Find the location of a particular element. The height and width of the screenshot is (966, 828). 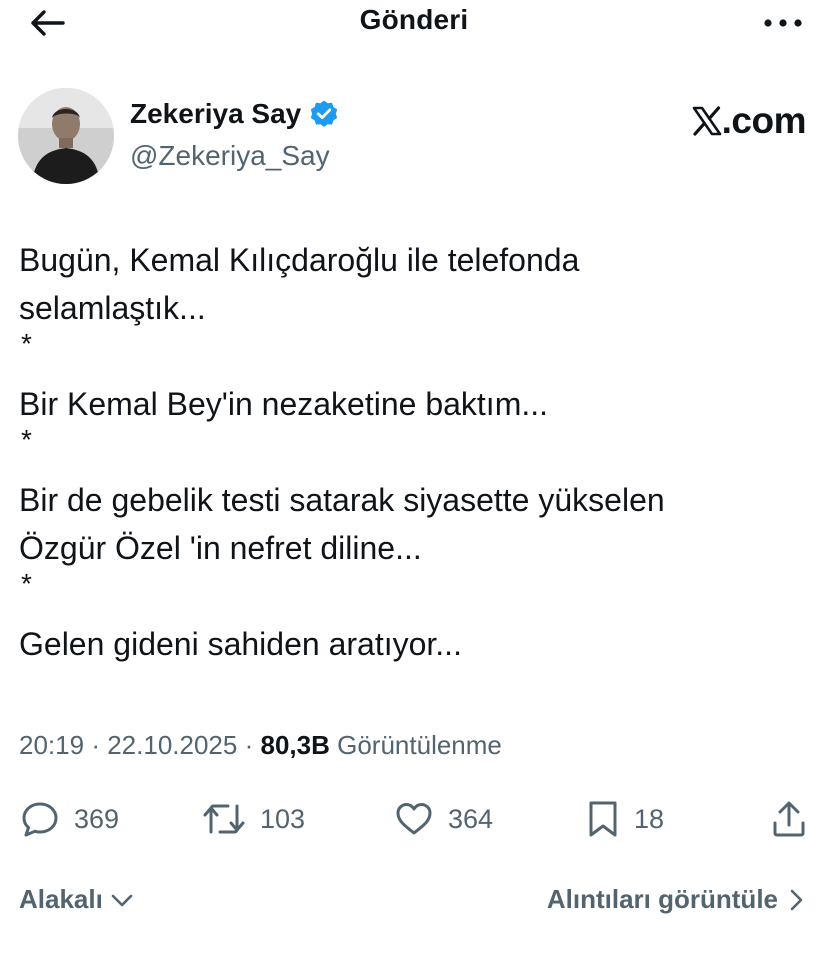

brand-label: .com is located at coordinates (764, 120).